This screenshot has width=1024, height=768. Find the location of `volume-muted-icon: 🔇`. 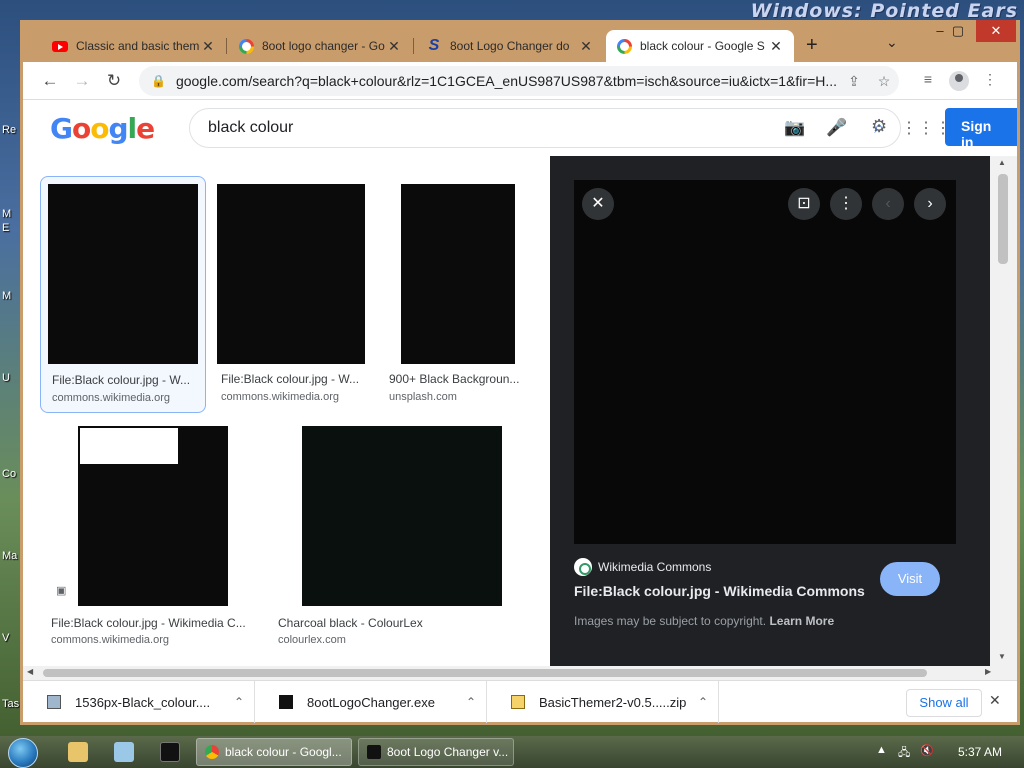

volume-muted-icon: 🔇 is located at coordinates (927, 750).